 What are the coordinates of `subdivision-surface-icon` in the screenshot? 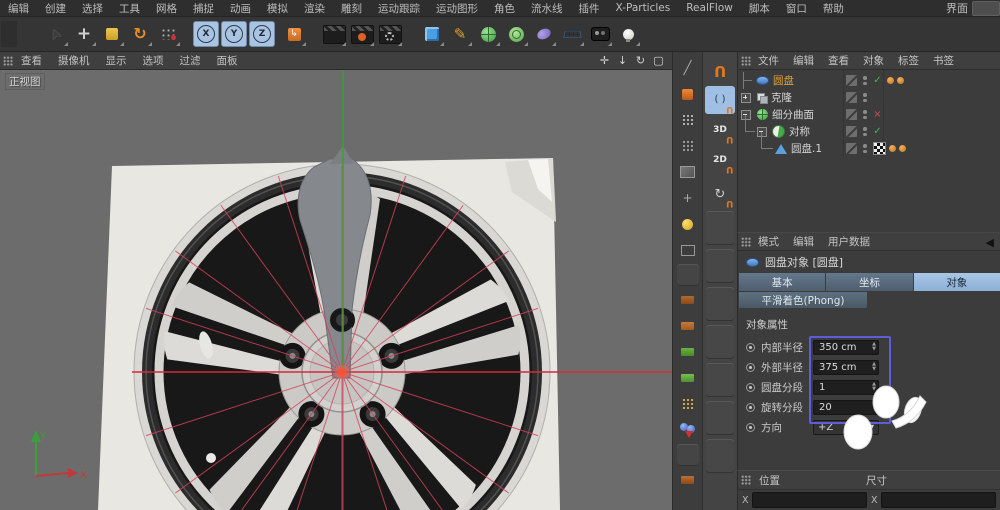 It's located at (488, 34).